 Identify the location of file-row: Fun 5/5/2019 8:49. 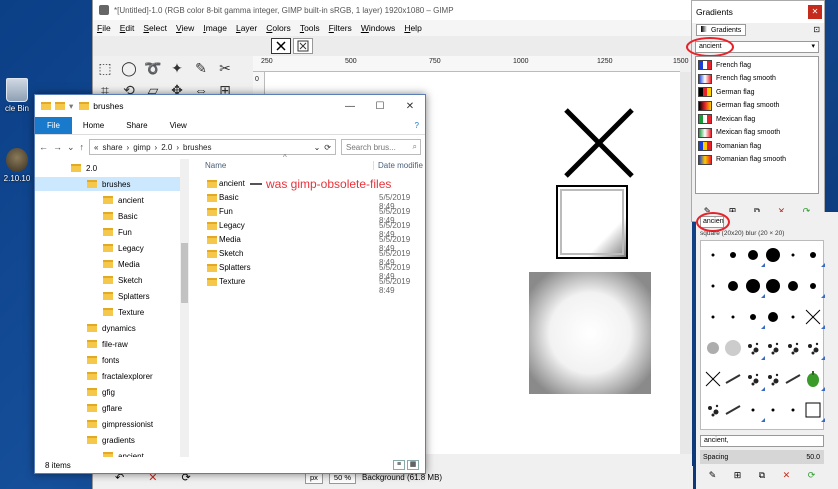
(311, 215).